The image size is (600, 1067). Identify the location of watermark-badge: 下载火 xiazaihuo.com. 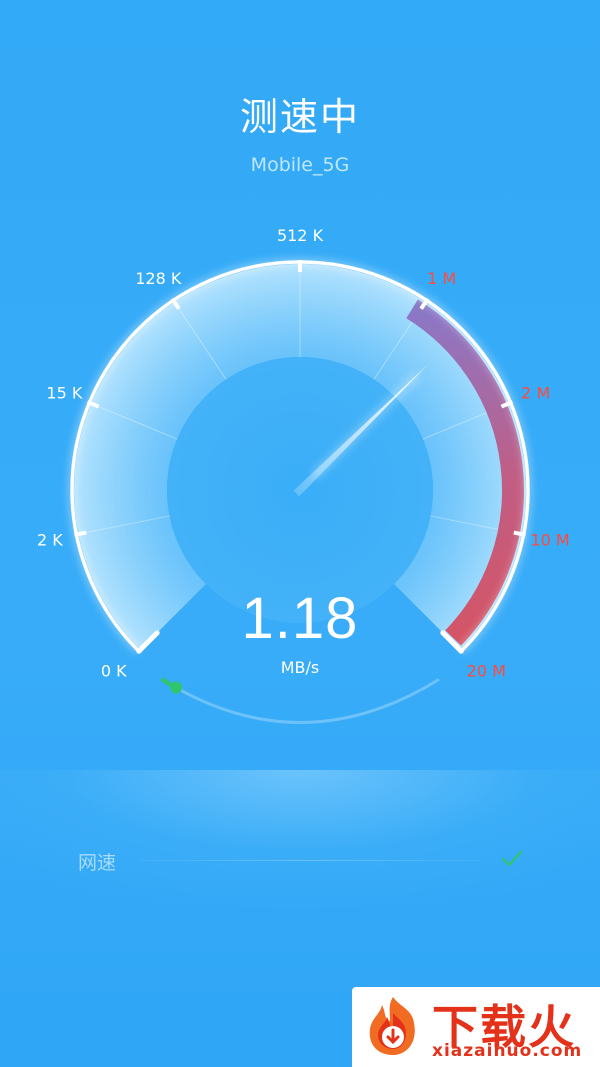
(476, 1027).